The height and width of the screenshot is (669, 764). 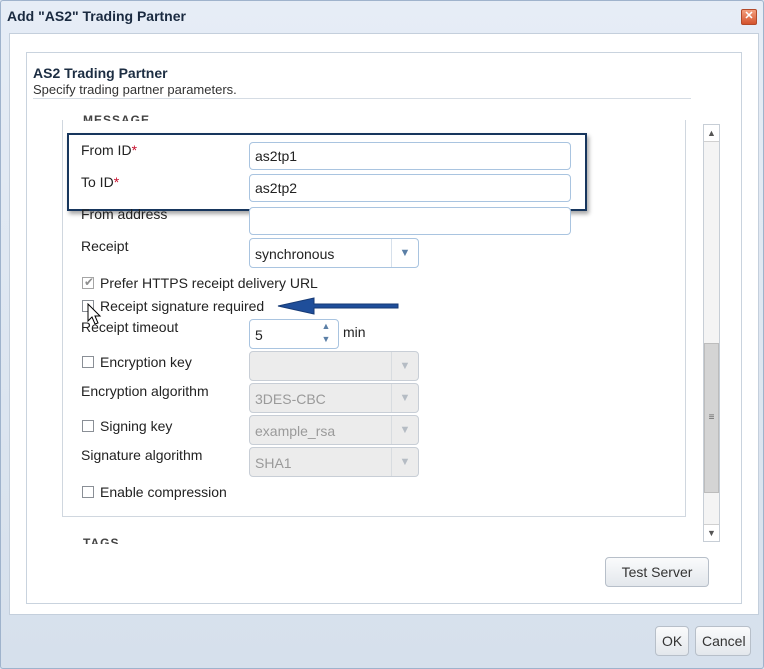 What do you see at coordinates (259, 335) in the screenshot?
I see `receipt-timeout-value: 5` at bounding box center [259, 335].